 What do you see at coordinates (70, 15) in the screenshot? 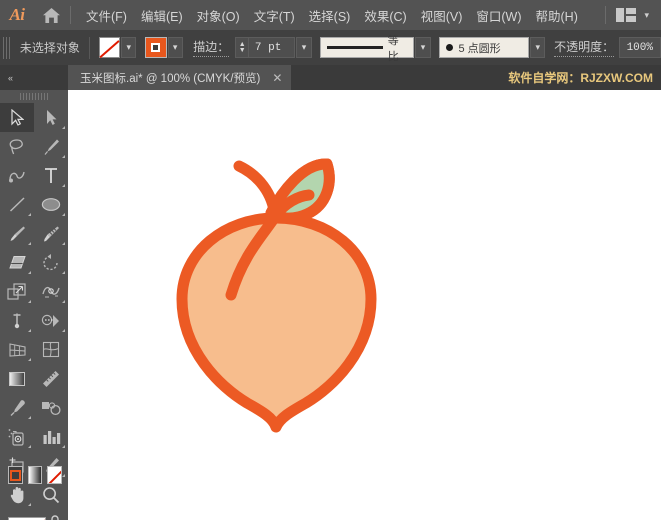
I see `menu-divider` at bounding box center [70, 15].